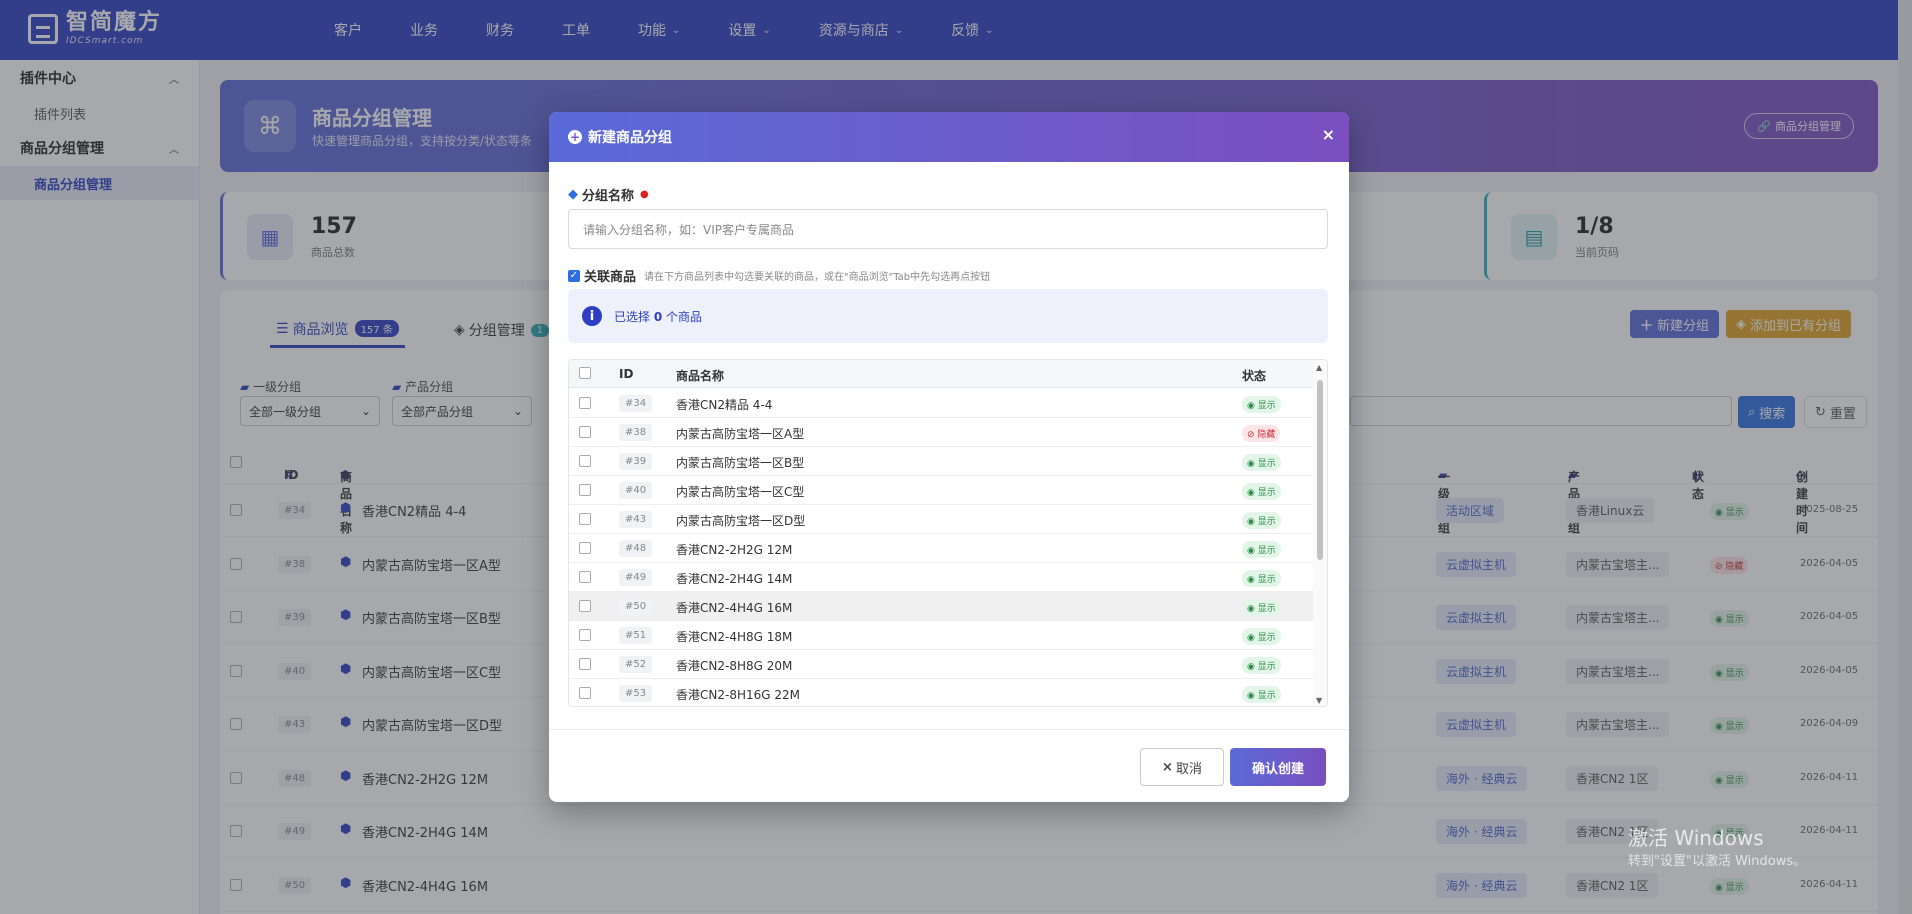 This screenshot has height=914, width=1912. Describe the element at coordinates (636, 432) in the screenshot. I see `list-item-id: #38` at that location.